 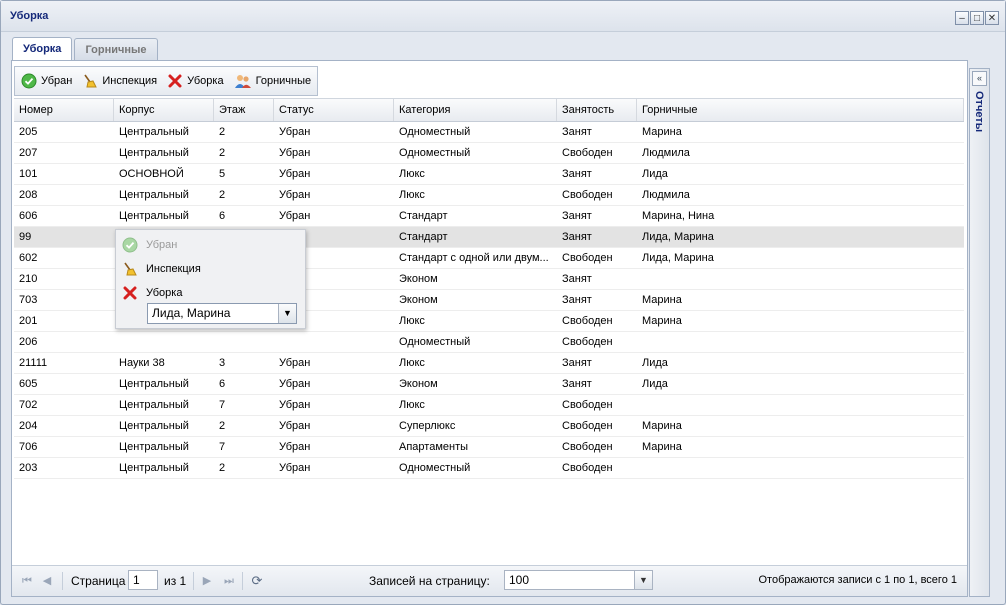 I want to click on cell-number: 208, so click(x=28, y=195).